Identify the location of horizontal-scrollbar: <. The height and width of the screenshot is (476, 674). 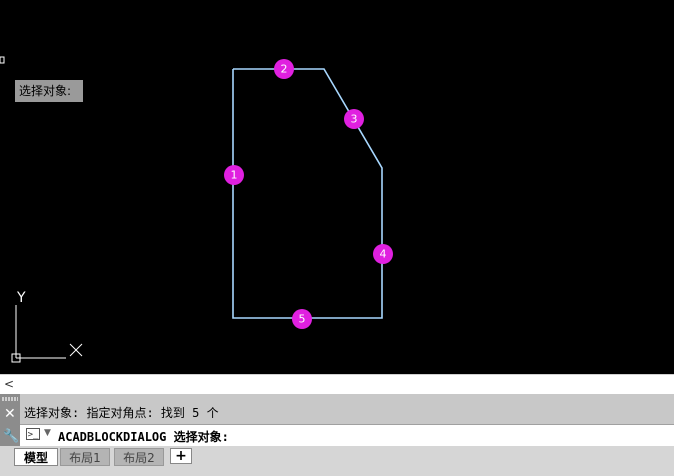
(337, 384).